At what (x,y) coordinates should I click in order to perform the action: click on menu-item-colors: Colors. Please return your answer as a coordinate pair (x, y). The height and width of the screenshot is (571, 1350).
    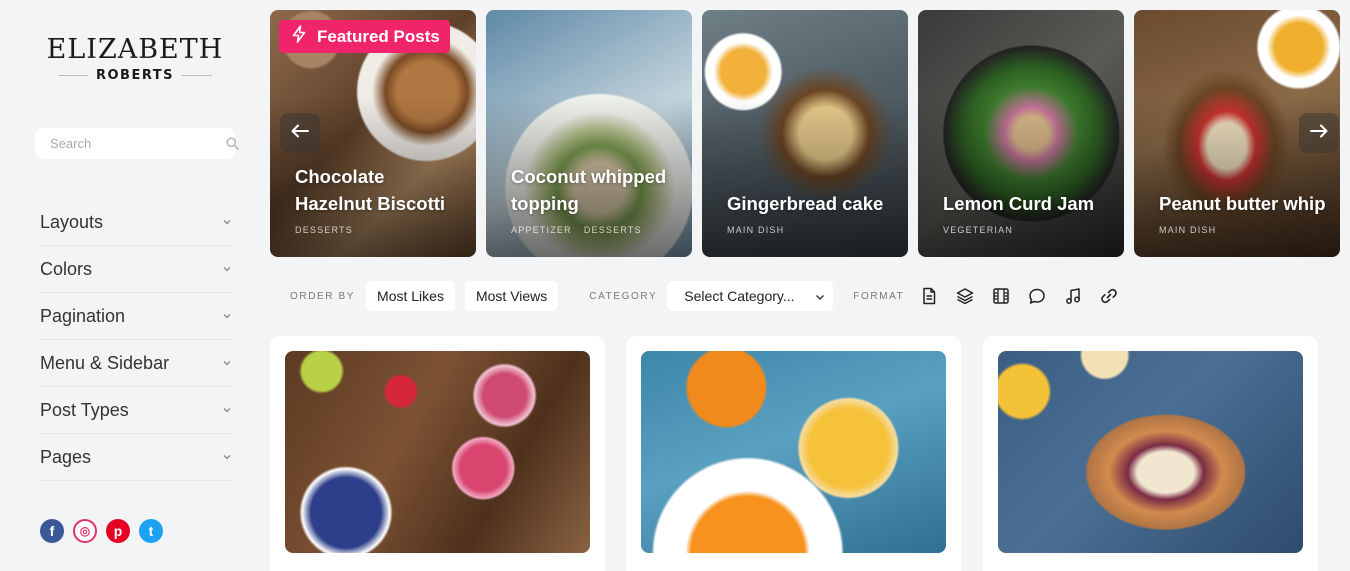
    Looking at the image, I should click on (136, 269).